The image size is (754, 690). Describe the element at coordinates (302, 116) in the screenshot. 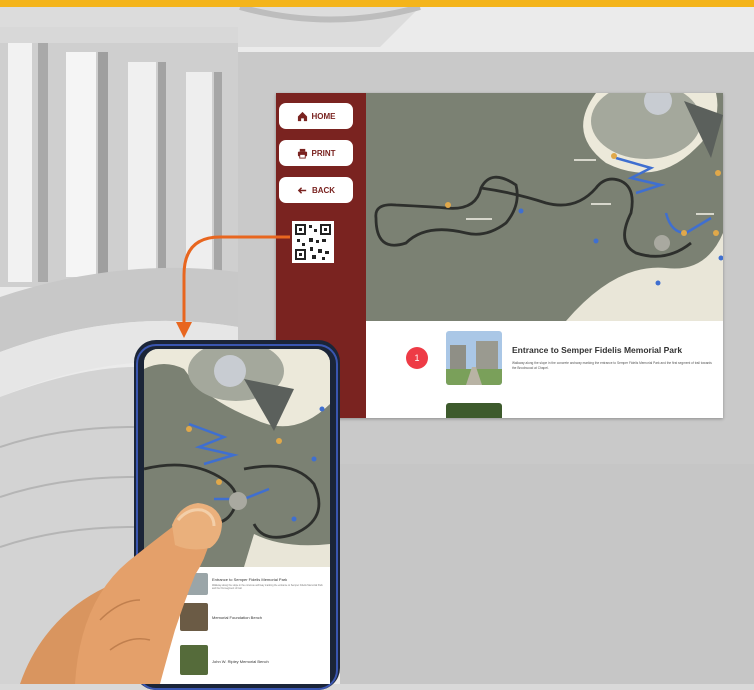

I see `home-icon` at that location.